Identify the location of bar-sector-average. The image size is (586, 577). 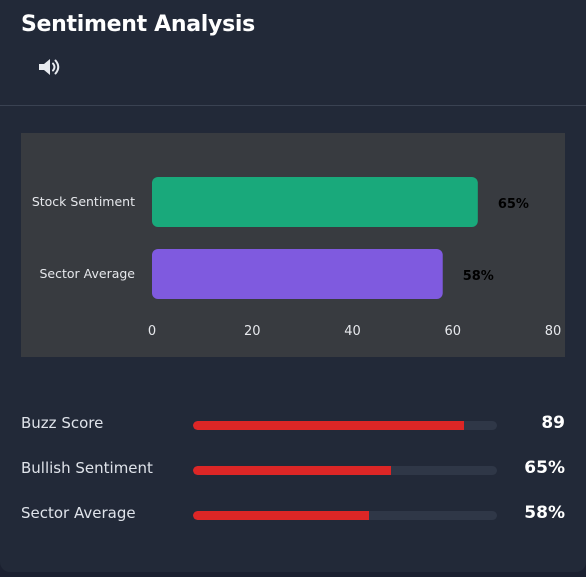
(297, 274).